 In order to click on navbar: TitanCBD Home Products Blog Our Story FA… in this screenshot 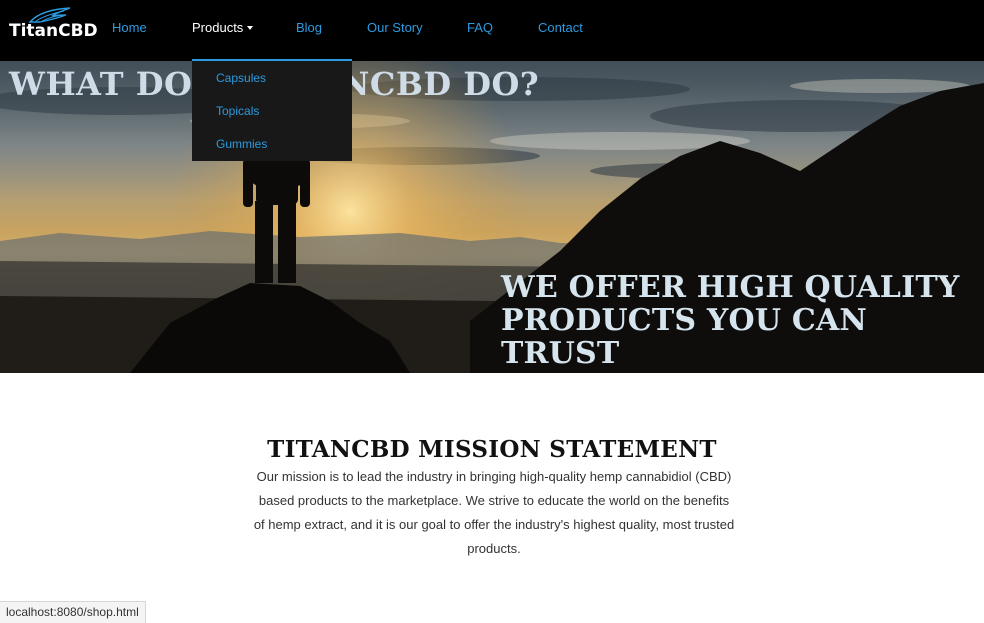, I will do `click(492, 30)`.